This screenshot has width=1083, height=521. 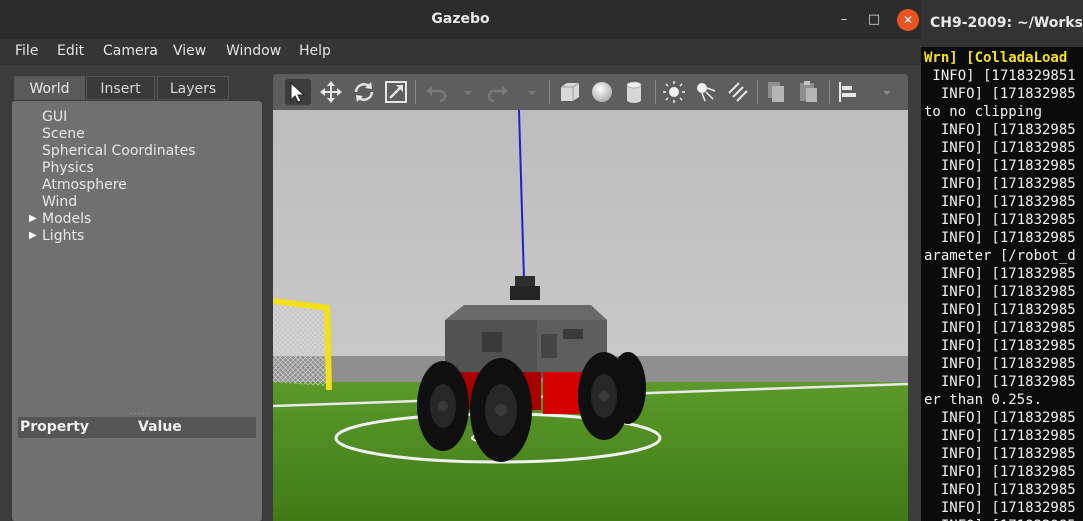 I want to click on point-light-icon, so click(x=674, y=92).